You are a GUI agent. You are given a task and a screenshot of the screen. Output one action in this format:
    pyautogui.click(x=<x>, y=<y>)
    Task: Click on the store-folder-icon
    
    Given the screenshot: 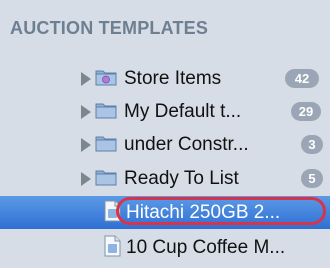 What is the action you would take?
    pyautogui.click(x=106, y=78)
    